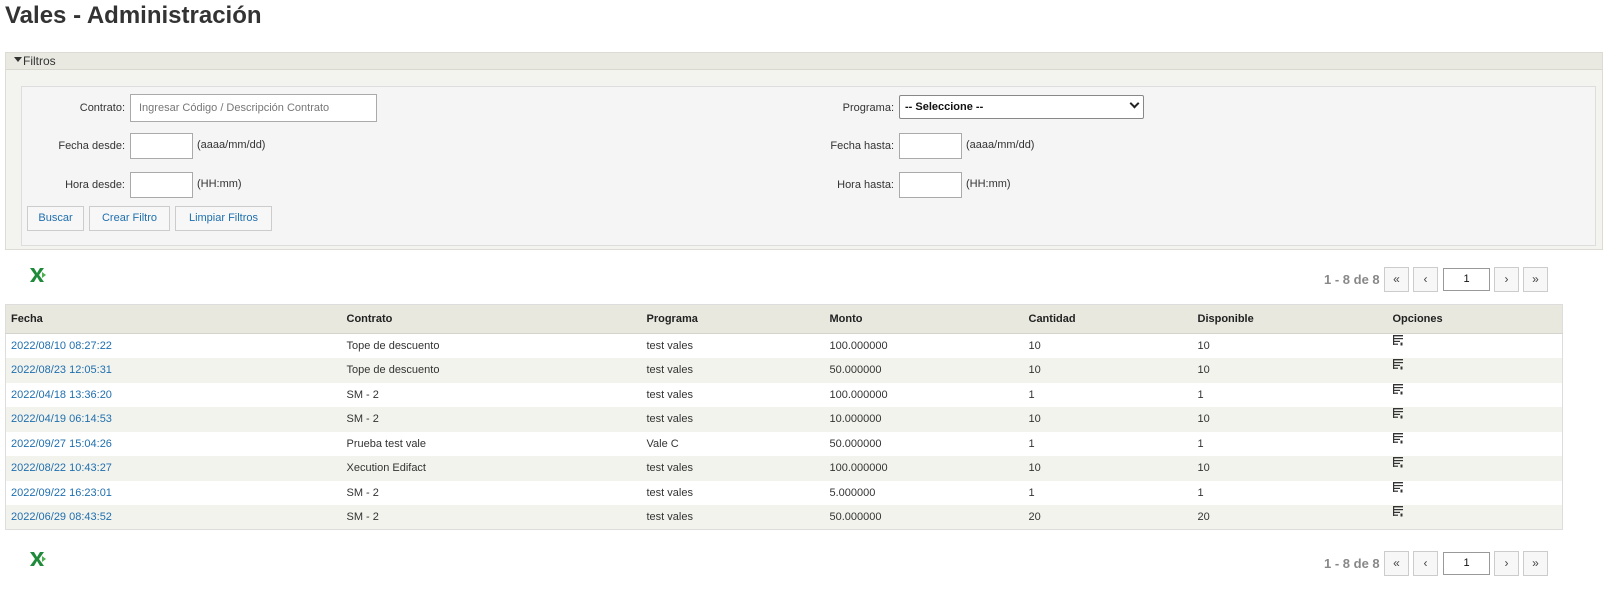 The width and height of the screenshot is (1603, 594). Describe the element at coordinates (253, 108) in the screenshot. I see `contrato-input` at that location.